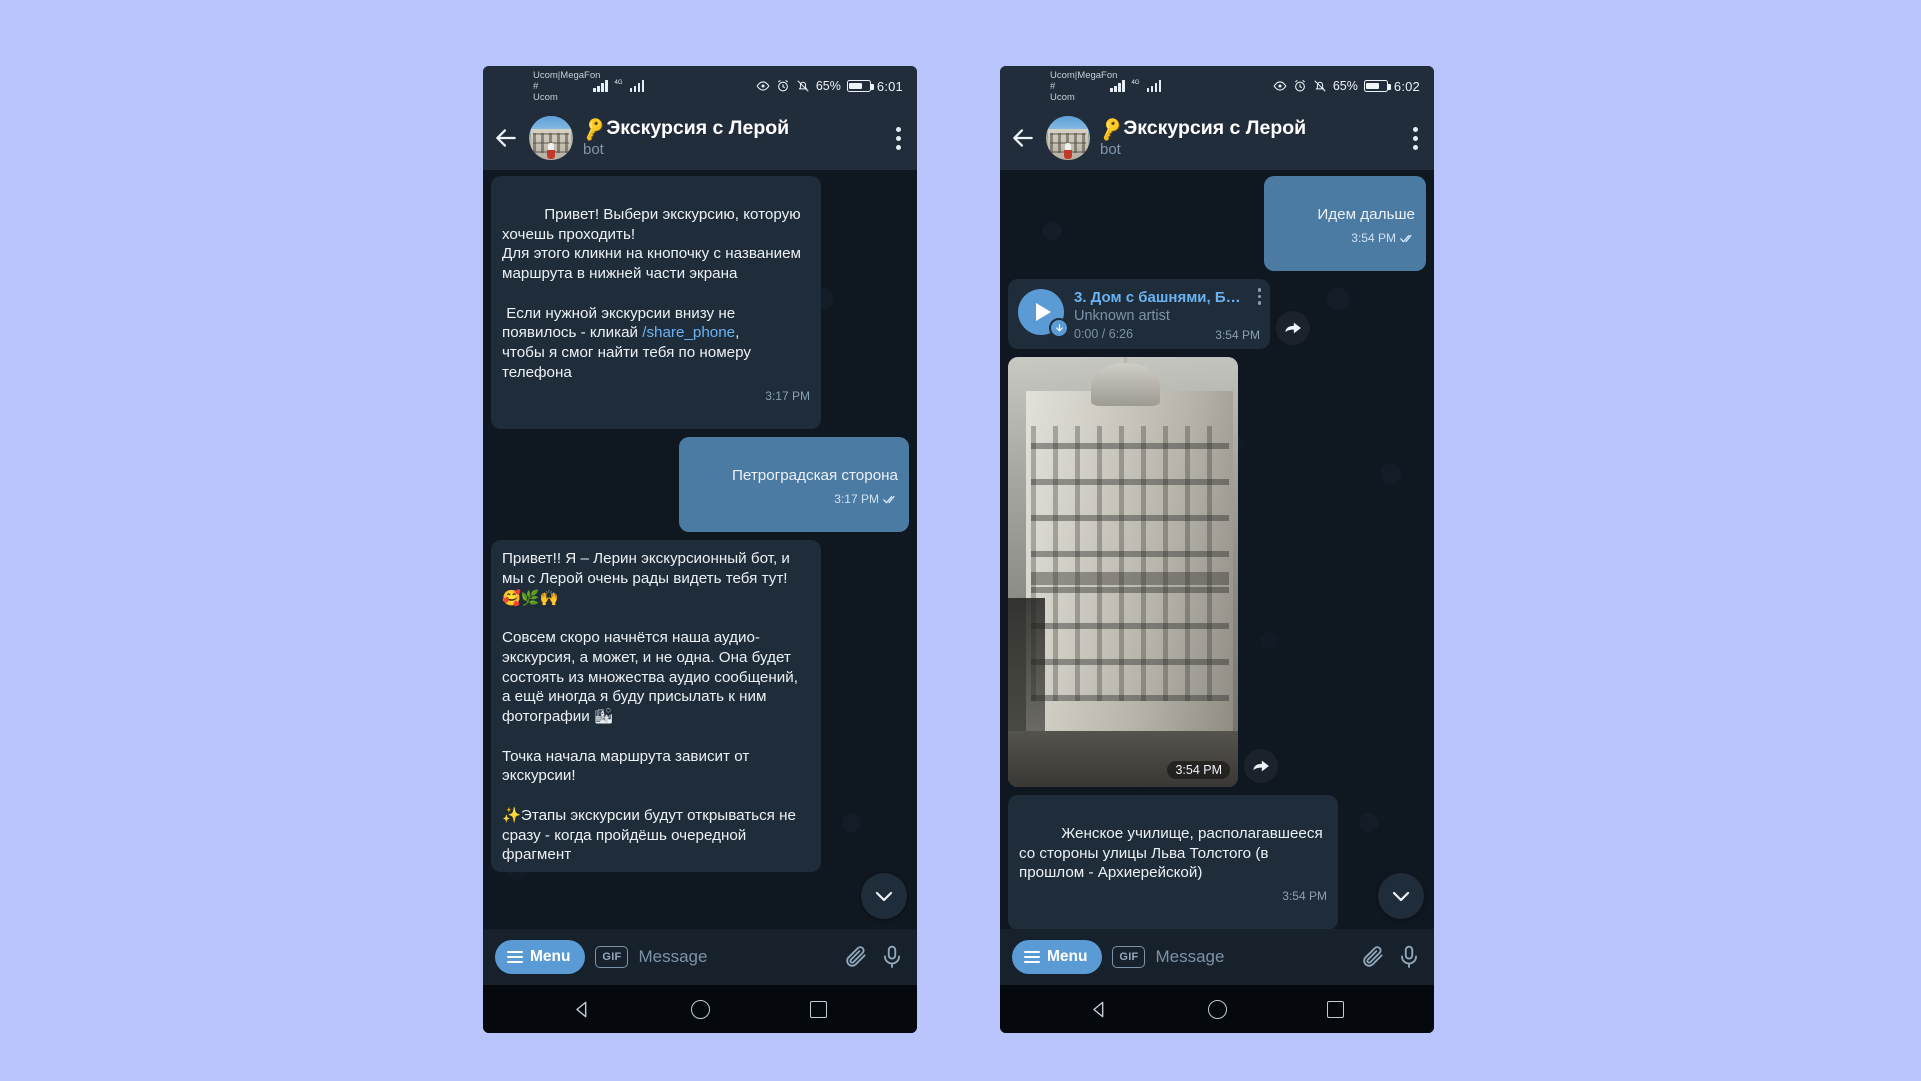  I want to click on bubble-user-choice: Петроградская сторона 3:17 PM, so click(793, 484).